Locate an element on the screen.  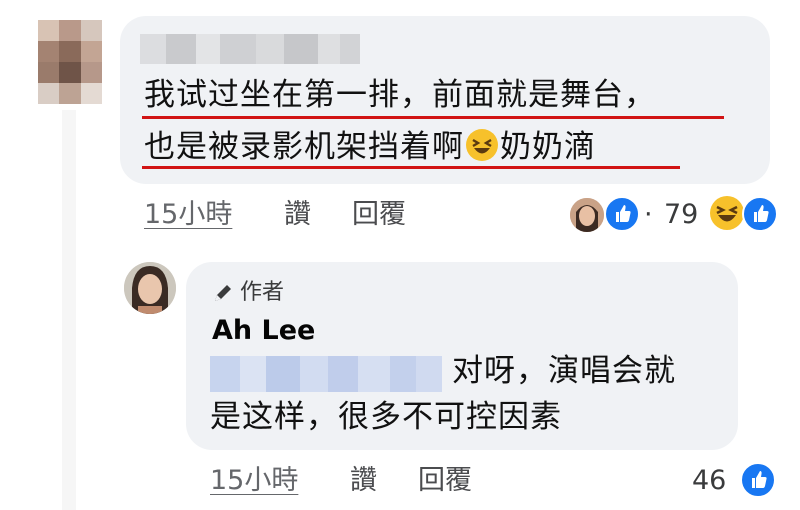
comment-text-line-2-b: 奶奶滴 is located at coordinates (548, 147).